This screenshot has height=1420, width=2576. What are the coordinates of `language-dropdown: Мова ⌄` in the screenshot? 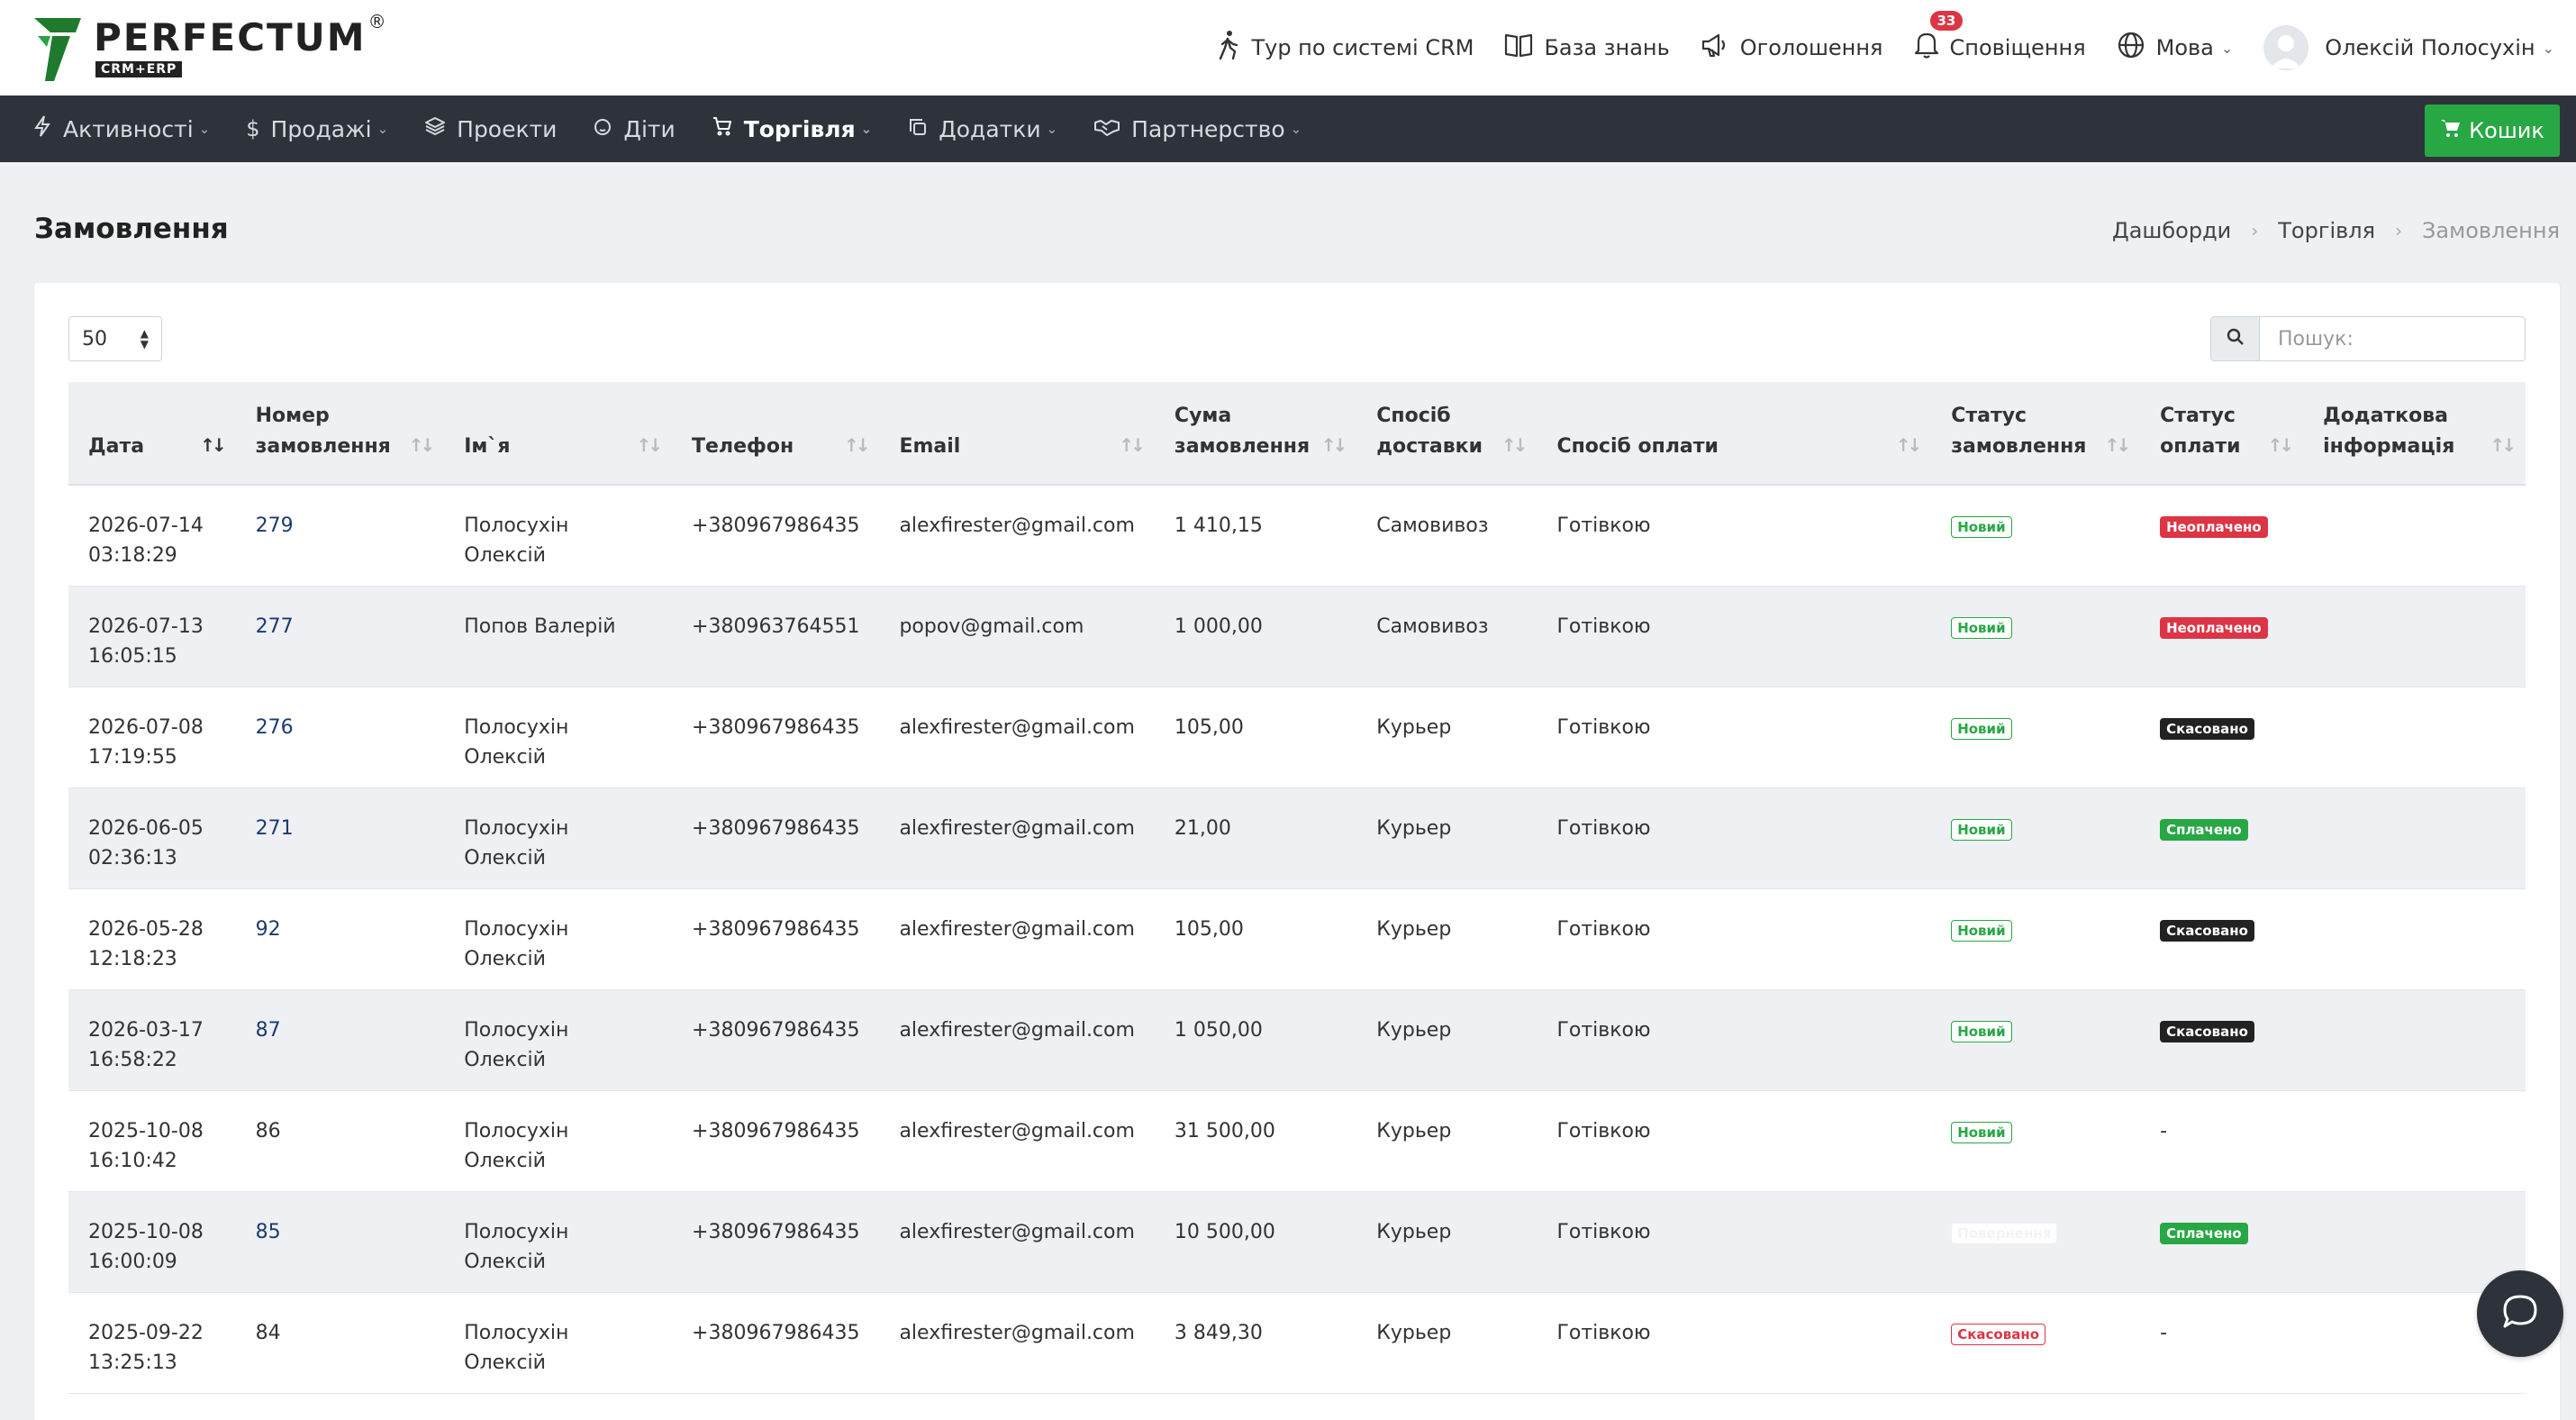 It's located at (2175, 48).